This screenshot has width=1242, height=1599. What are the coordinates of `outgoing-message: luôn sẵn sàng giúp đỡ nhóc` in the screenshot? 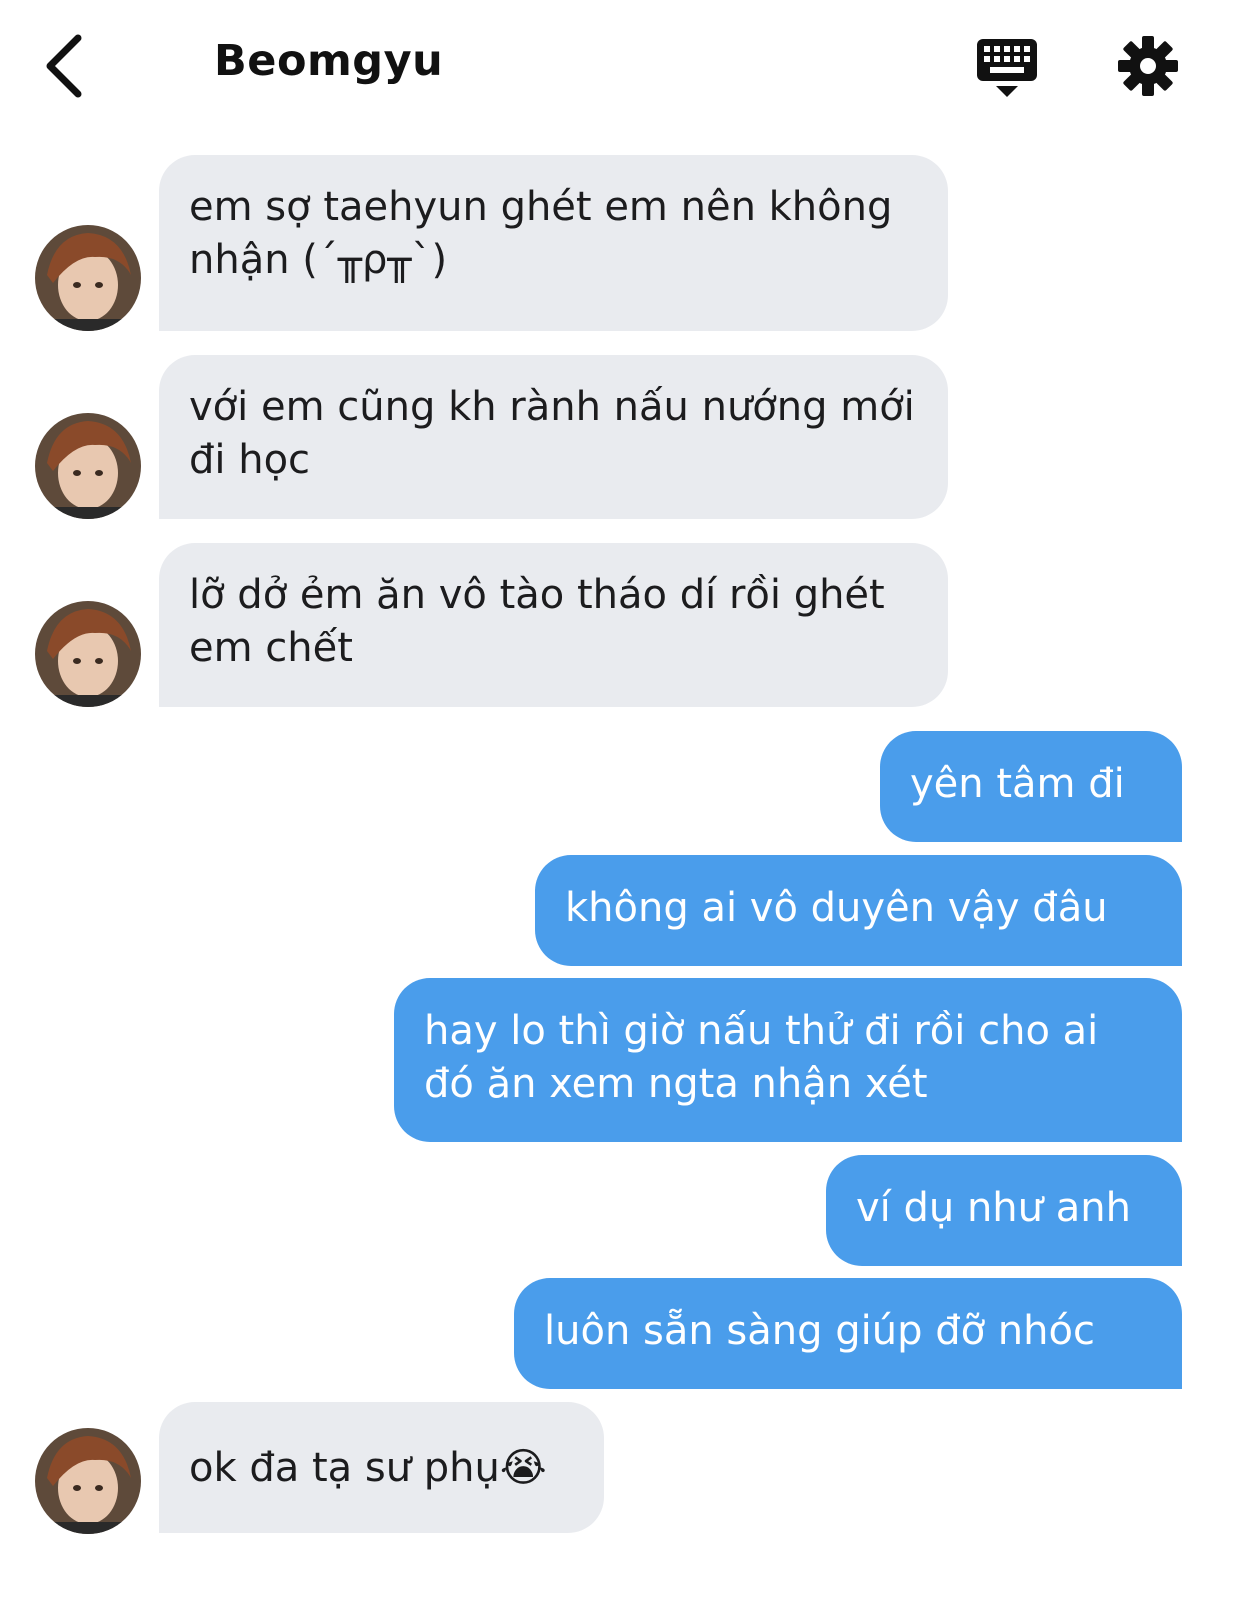 It's located at (848, 1333).